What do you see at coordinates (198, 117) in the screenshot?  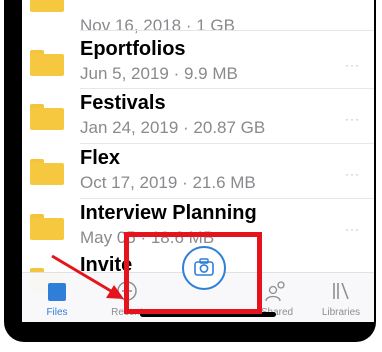 I see `list-item: Festivals Jan 24, 2019 · 20.87 GB ···` at bounding box center [198, 117].